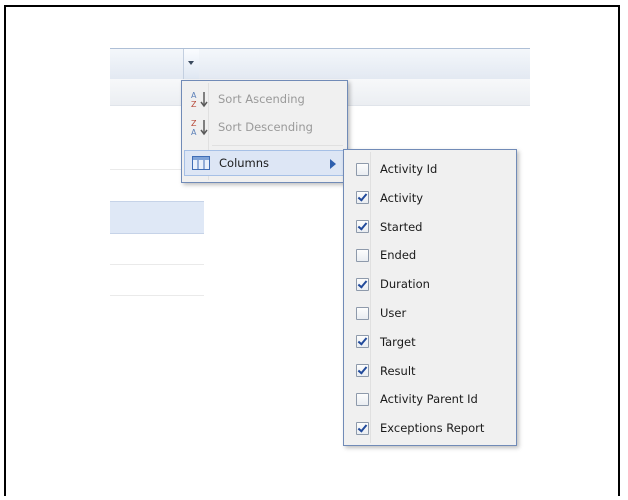 The image size is (628, 500). I want to click on column-toggle-item: Activity, so click(430, 198).